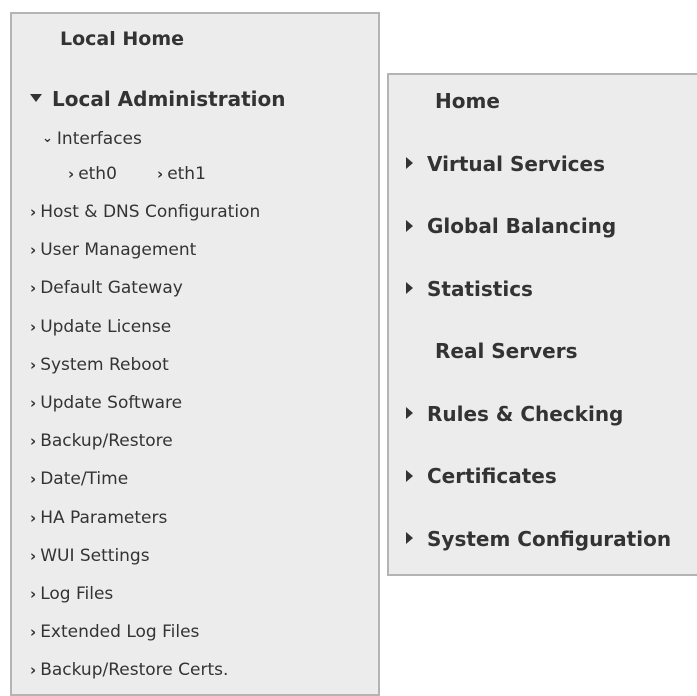 This screenshot has height=696, width=697. I want to click on menu-item-label: Log Files, so click(77, 594).